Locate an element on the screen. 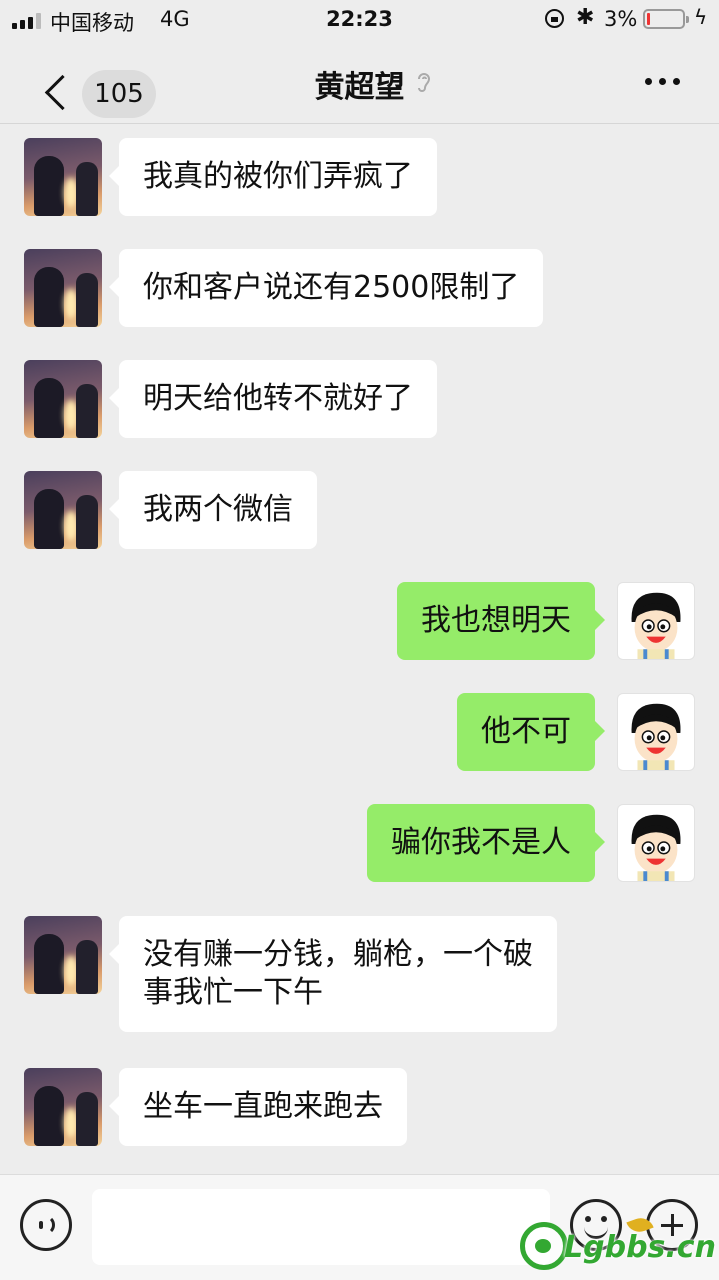 This screenshot has height=1280, width=719. bluetooth-icon: ✱ is located at coordinates (585, 17).